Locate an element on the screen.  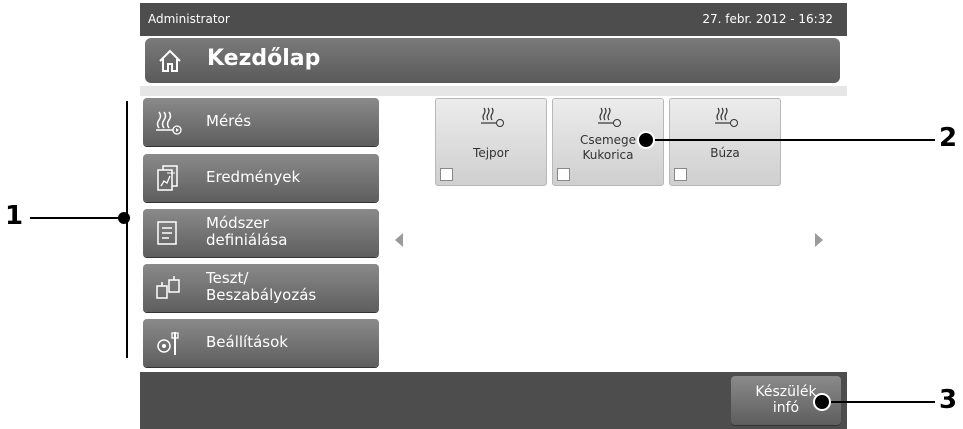
callout-3-dot is located at coordinates (822, 402).